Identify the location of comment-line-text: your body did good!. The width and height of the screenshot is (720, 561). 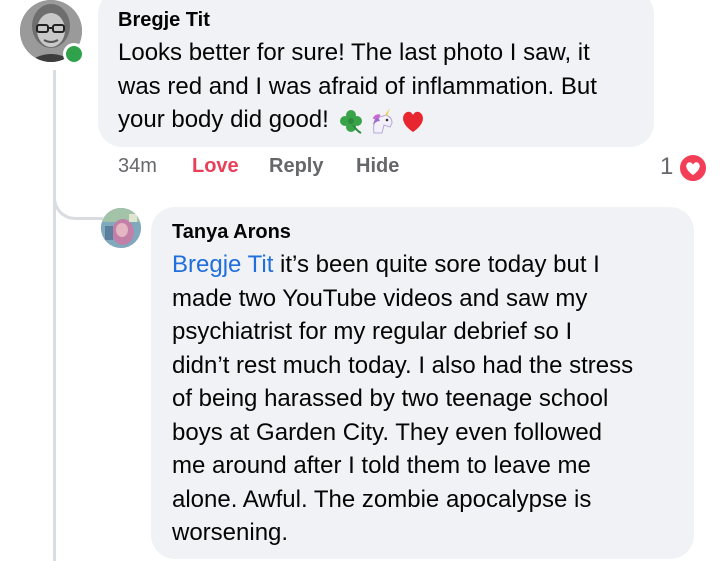
(223, 119).